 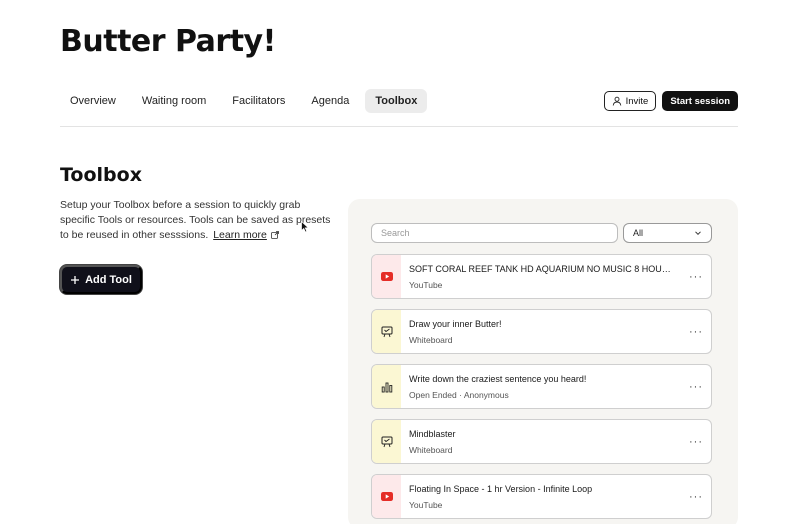 I want to click on external-link-icon, so click(x=274, y=235).